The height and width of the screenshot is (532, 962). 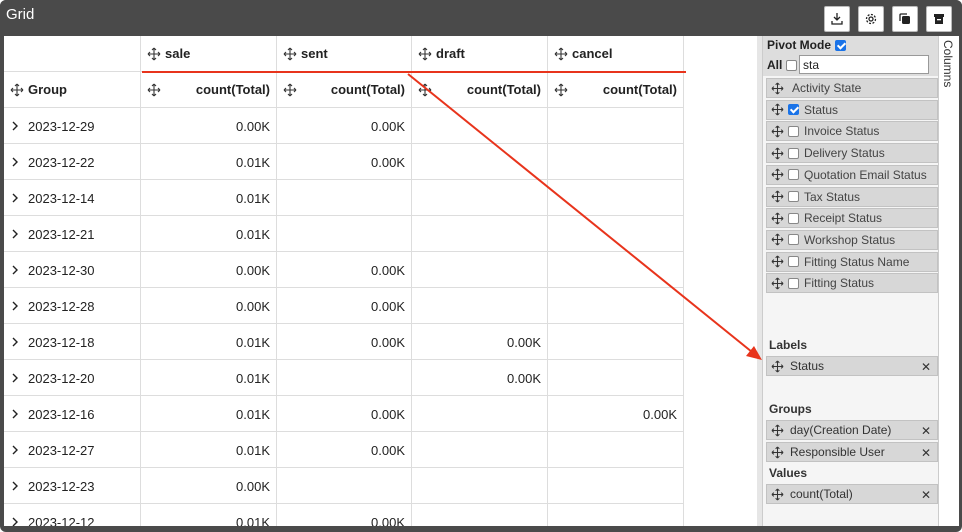 I want to click on group-cell: 2023-12-16, so click(x=72, y=414).